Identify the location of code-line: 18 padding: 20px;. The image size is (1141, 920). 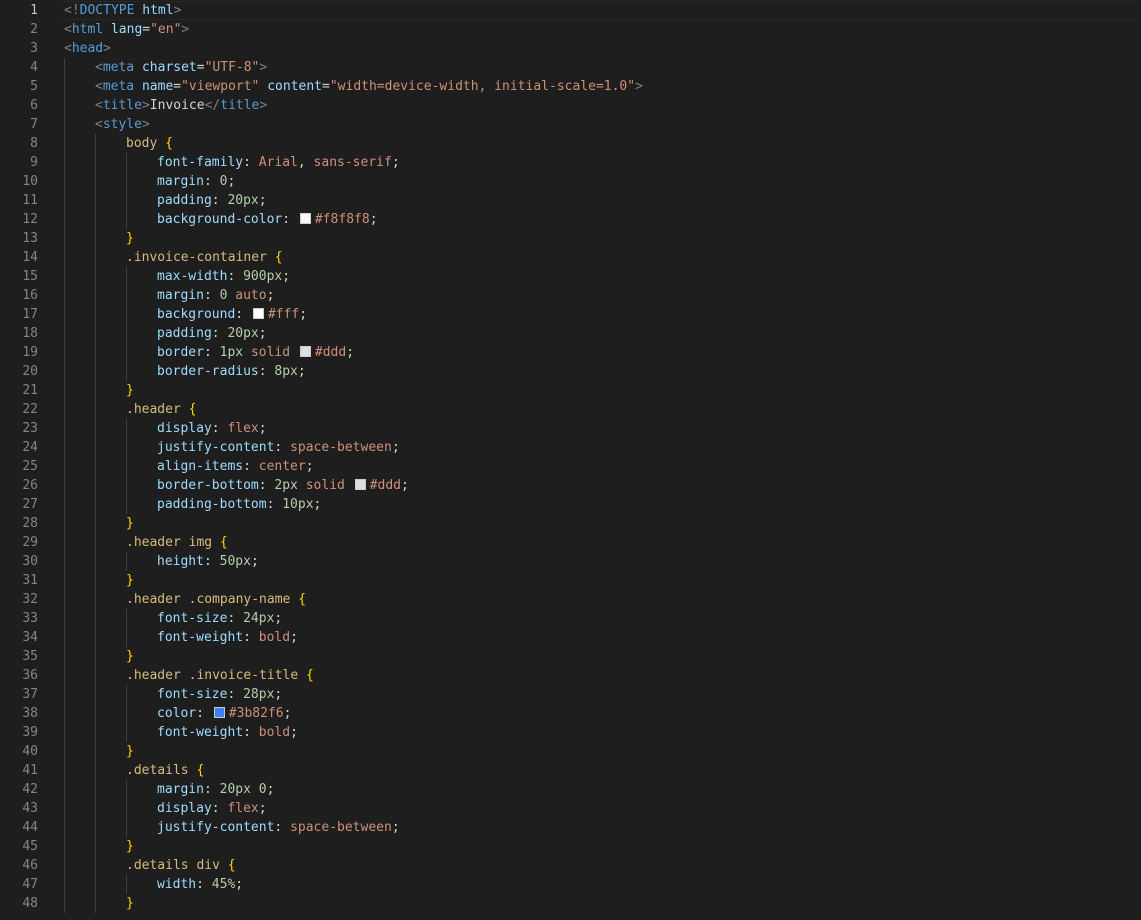
(570, 333).